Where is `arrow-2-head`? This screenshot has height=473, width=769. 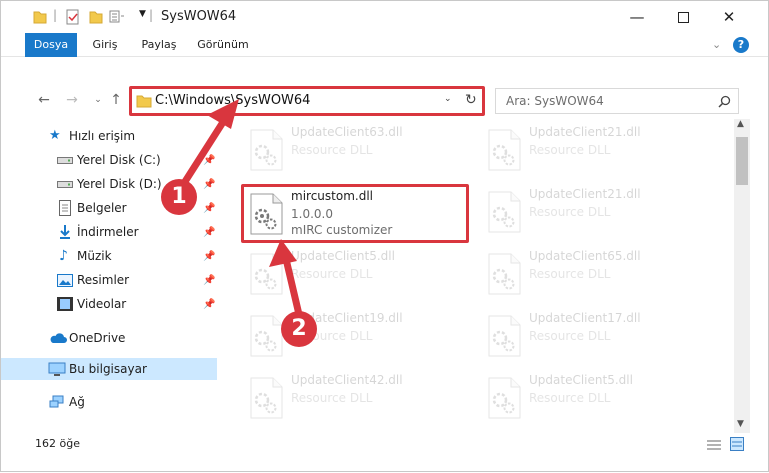
arrow-2-head is located at coordinates (283, 253).